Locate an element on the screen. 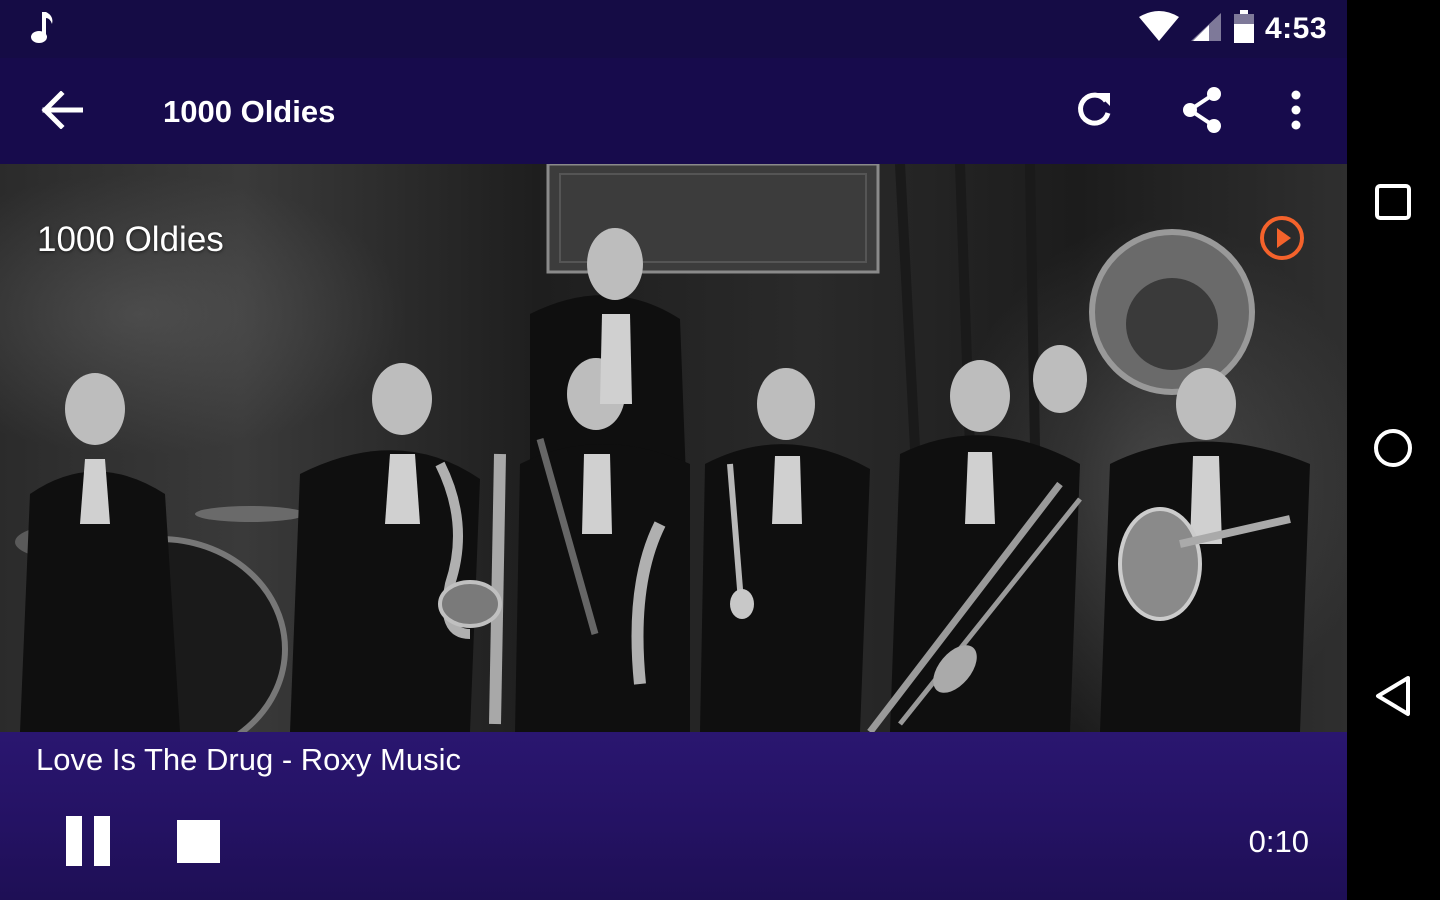  back-button is located at coordinates (62, 112).